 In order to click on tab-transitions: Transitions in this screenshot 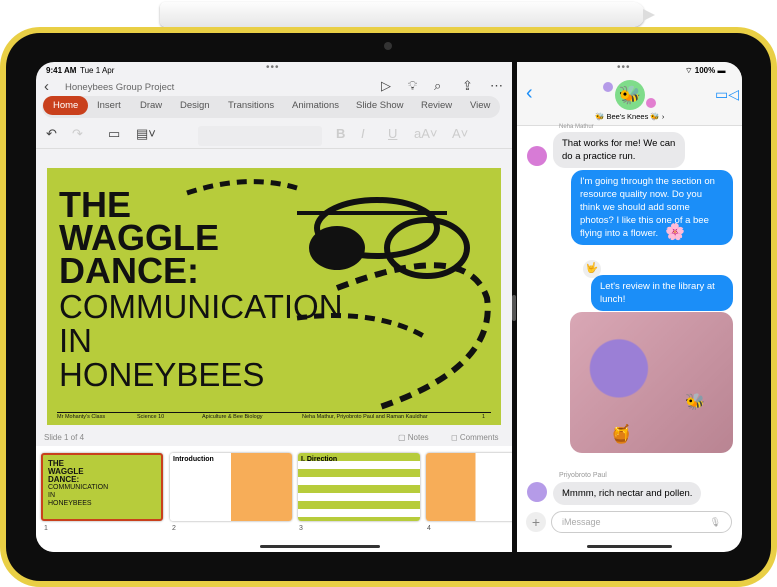, I will do `click(251, 105)`.